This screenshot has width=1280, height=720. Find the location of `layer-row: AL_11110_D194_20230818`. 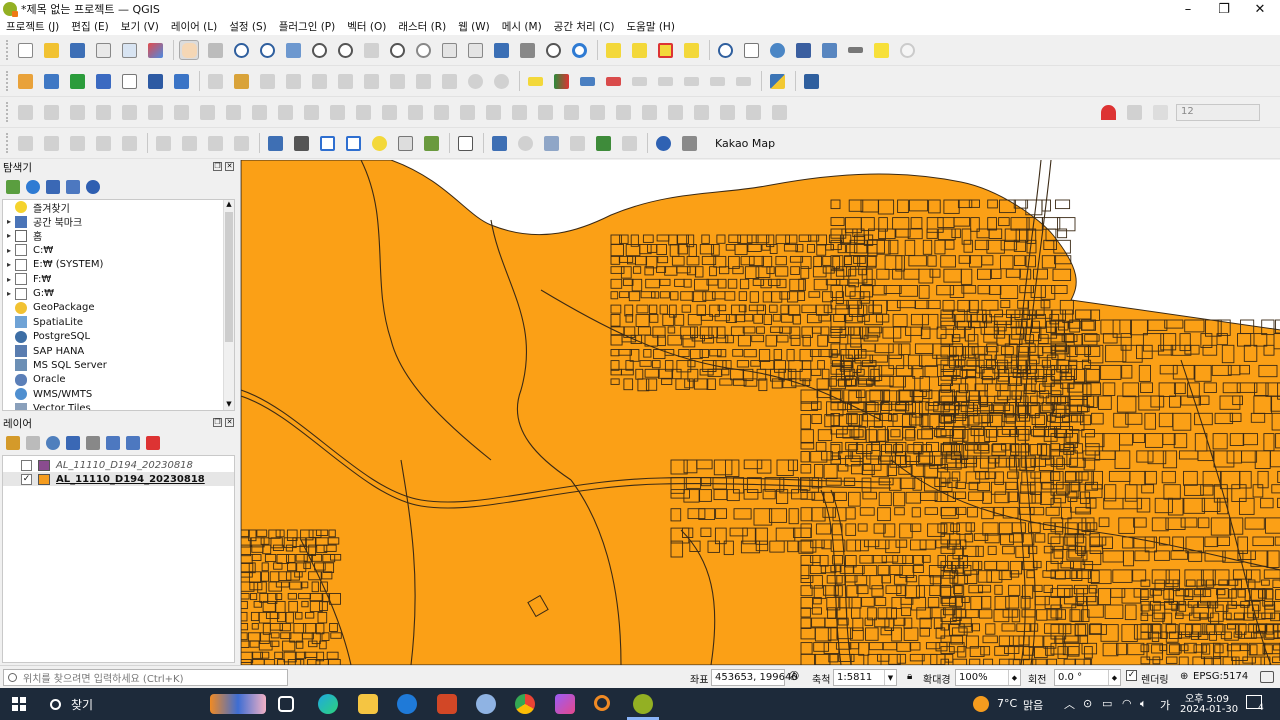

layer-row: AL_11110_D194_20230818 is located at coordinates (118, 465).